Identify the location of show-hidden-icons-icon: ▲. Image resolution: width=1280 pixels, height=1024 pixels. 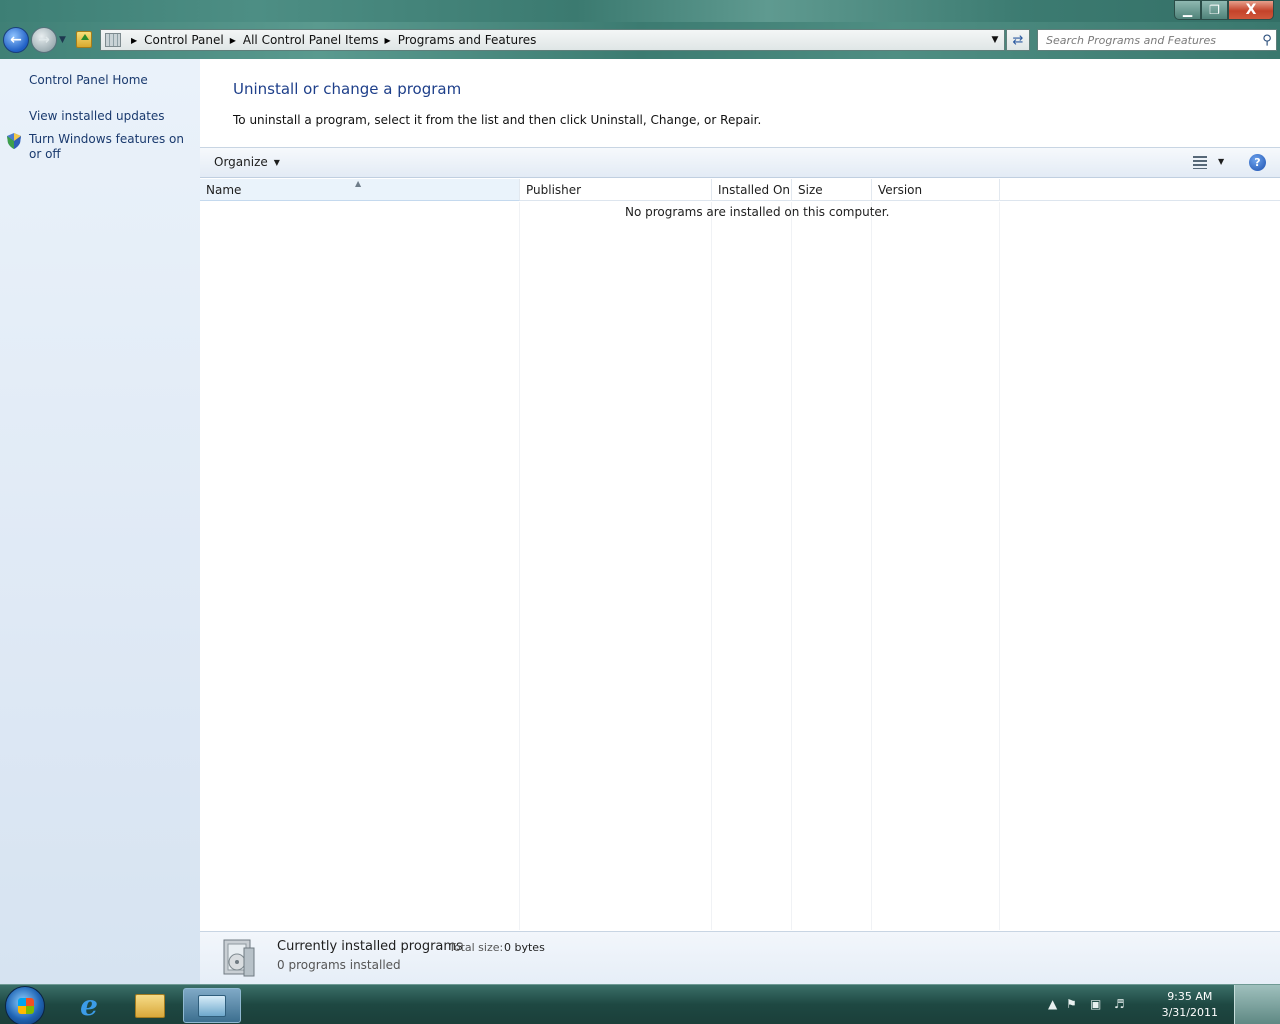
(1052, 1004).